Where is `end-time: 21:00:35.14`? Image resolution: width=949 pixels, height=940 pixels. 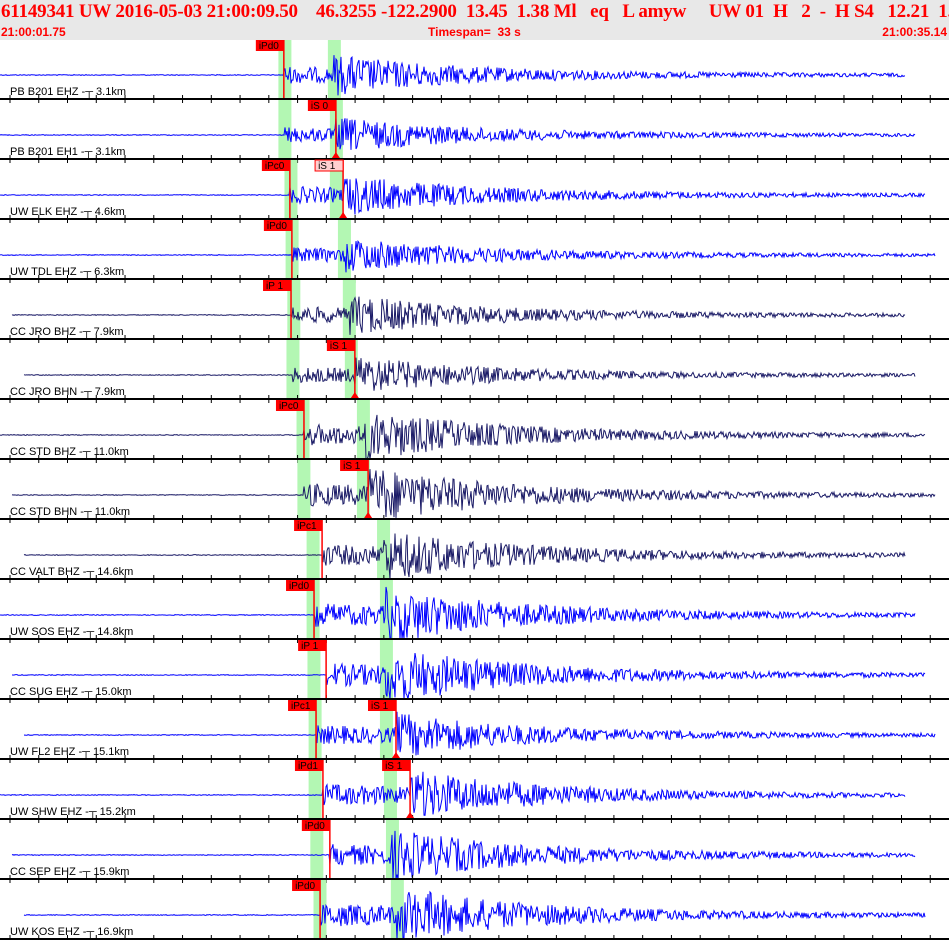 end-time: 21:00:35.14 is located at coordinates (914, 32).